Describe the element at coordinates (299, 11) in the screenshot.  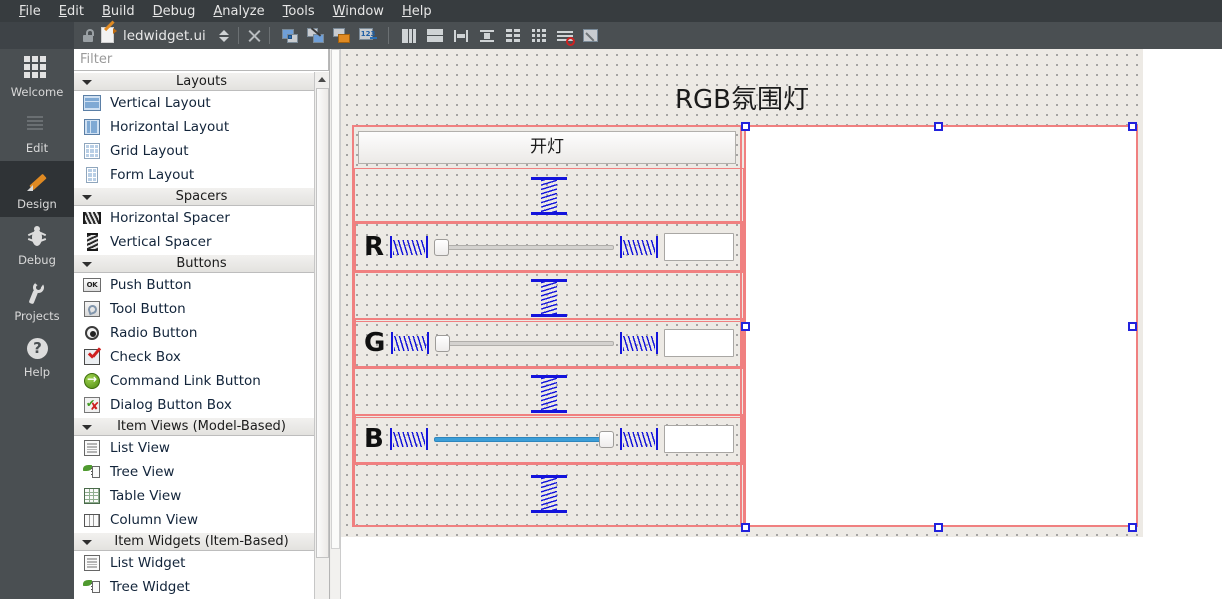
I see `menu-tools: Tools` at that location.